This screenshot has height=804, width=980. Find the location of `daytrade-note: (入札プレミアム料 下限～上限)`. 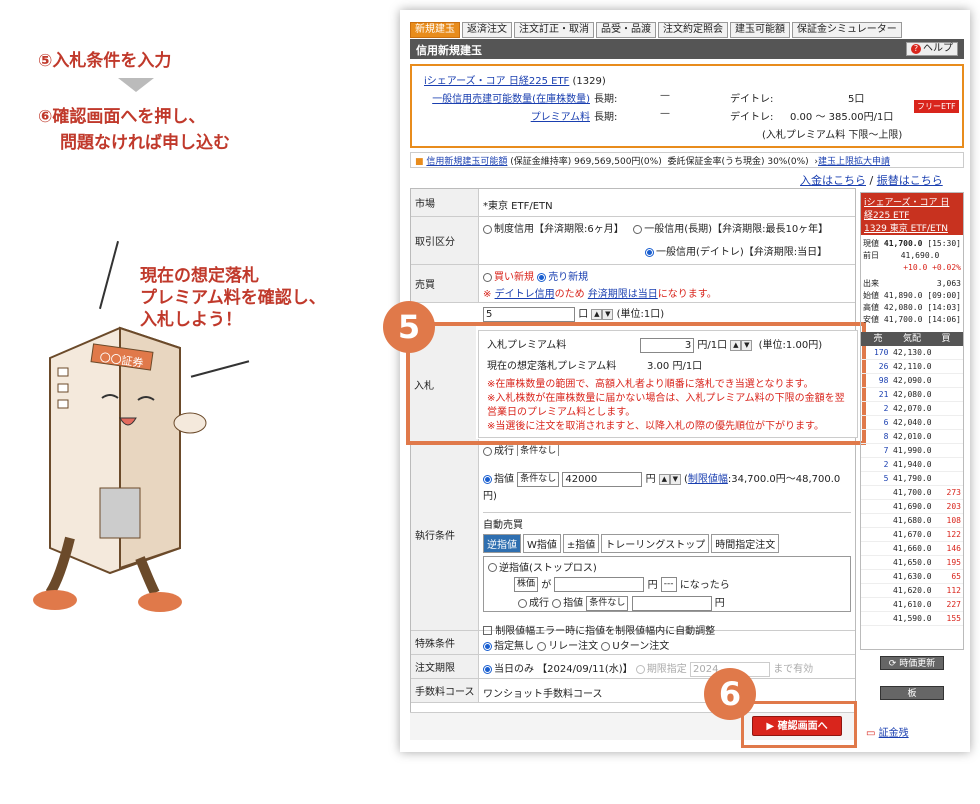

daytrade-note: (入札プレミアム料 下限～上限) is located at coordinates (832, 135).